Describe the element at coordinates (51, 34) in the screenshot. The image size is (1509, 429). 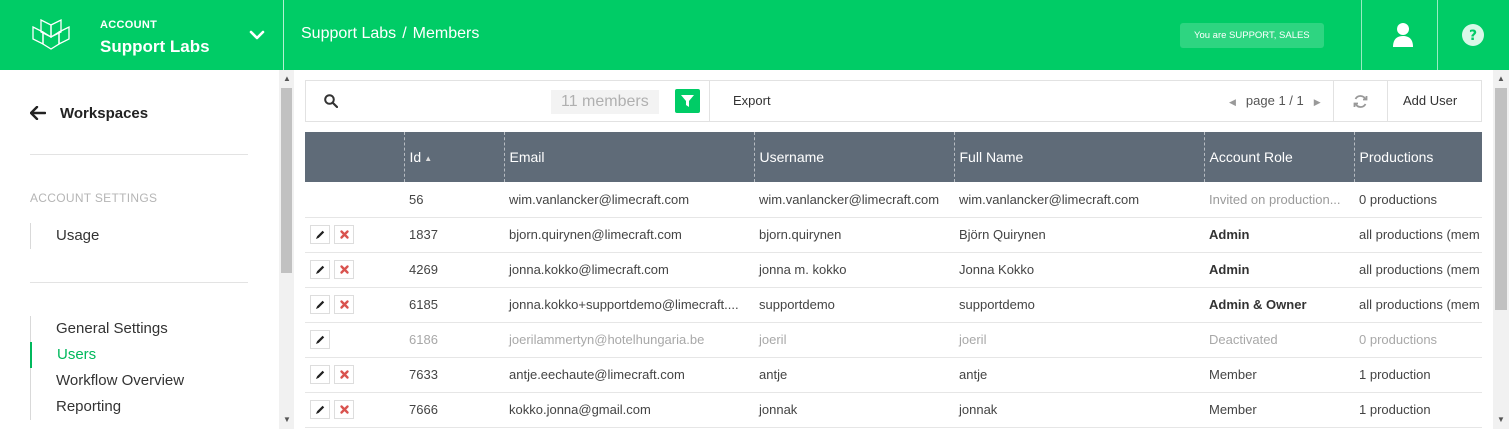
I see `limecraft-logo-icon` at that location.